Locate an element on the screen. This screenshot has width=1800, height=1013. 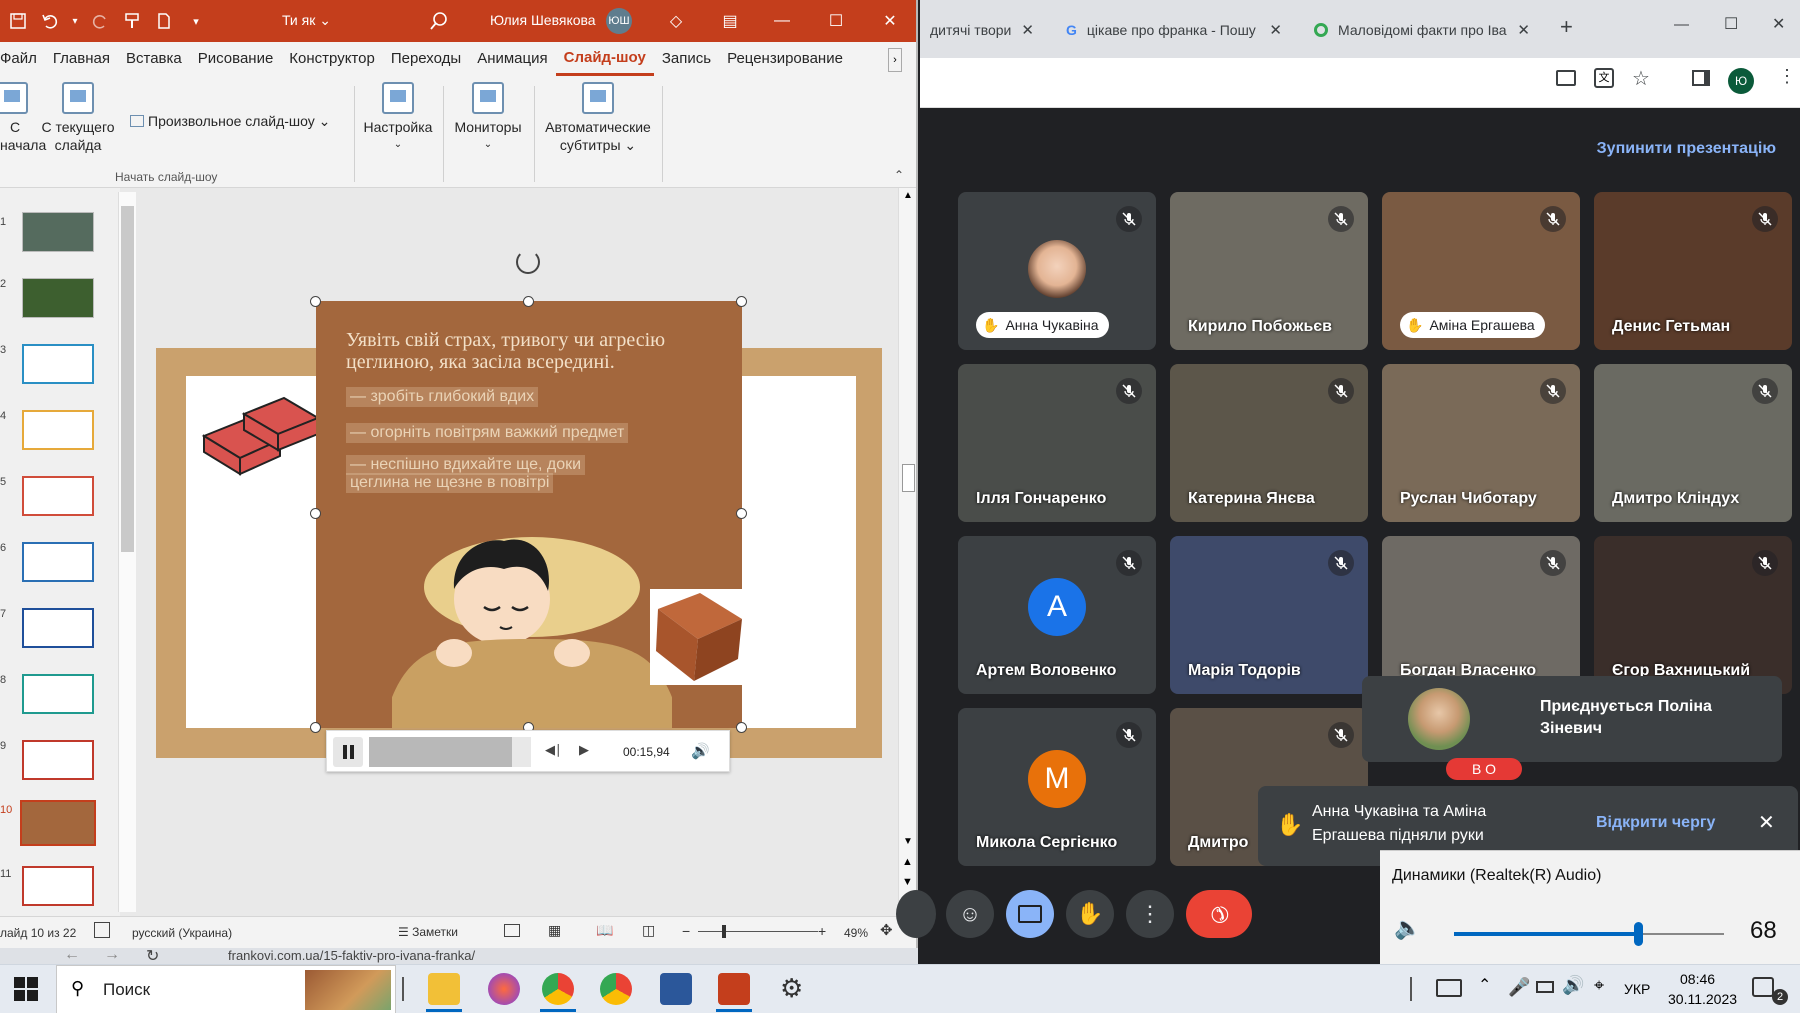
customize-toolbar-icon: ▾ is located at coordinates (196, 21).